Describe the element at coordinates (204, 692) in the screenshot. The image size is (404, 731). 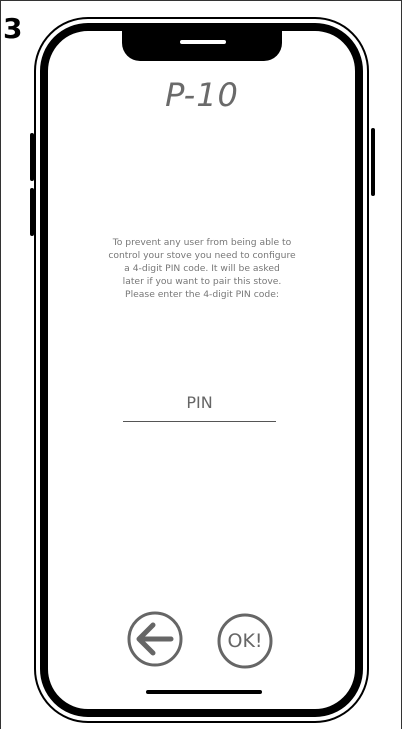
I see `home-indicator` at that location.